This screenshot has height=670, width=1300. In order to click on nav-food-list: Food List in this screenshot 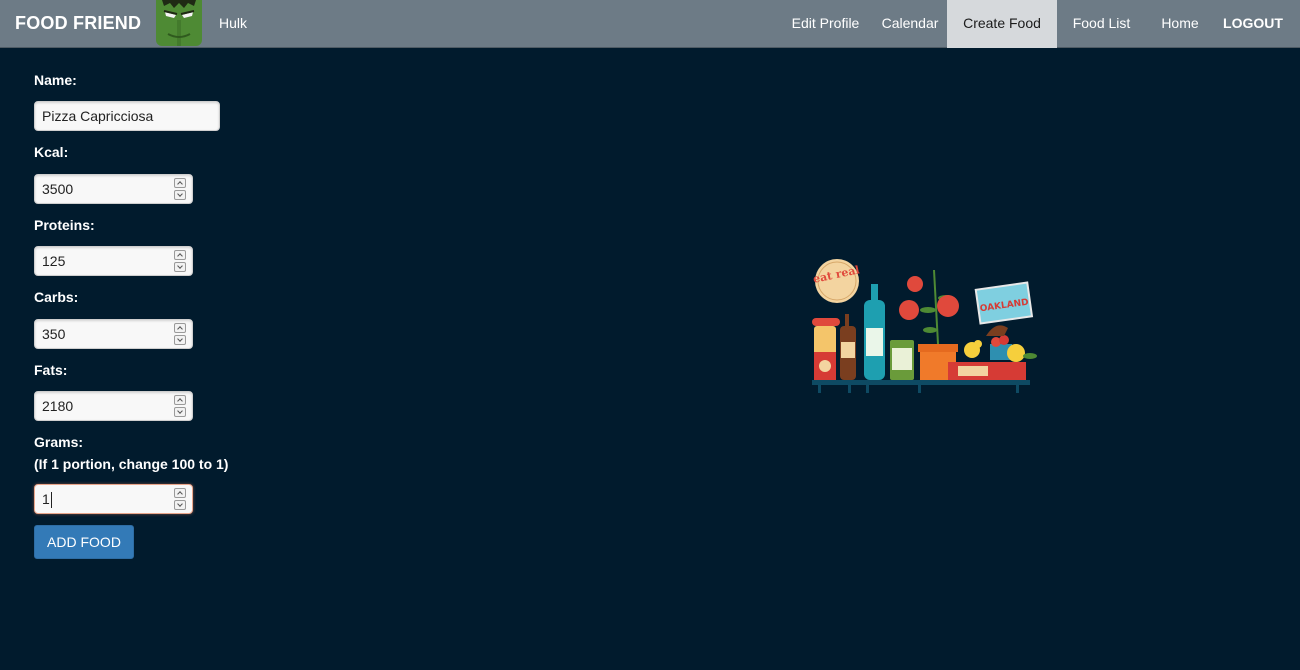, I will do `click(1101, 24)`.